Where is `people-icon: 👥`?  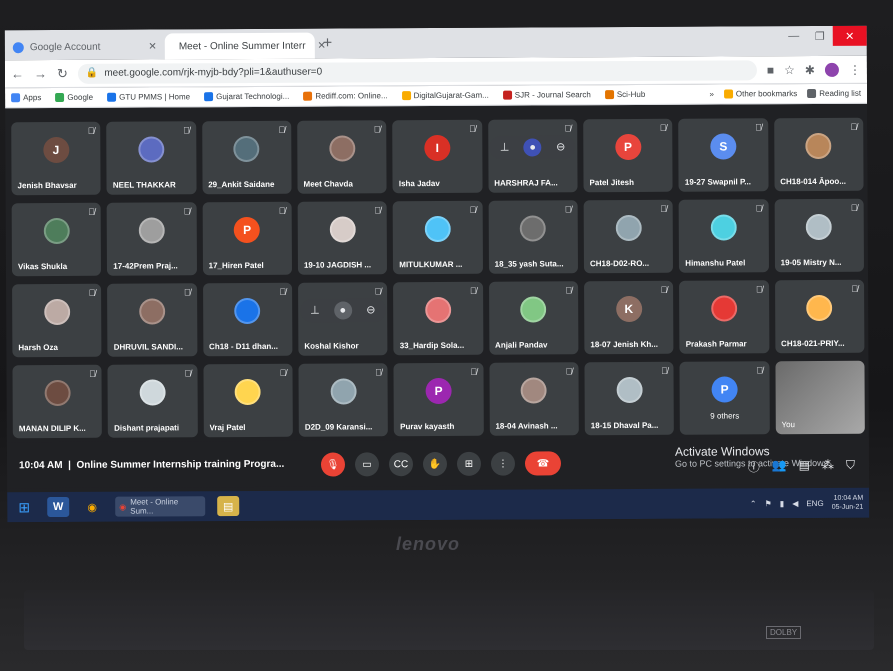 people-icon: 👥 is located at coordinates (779, 466).